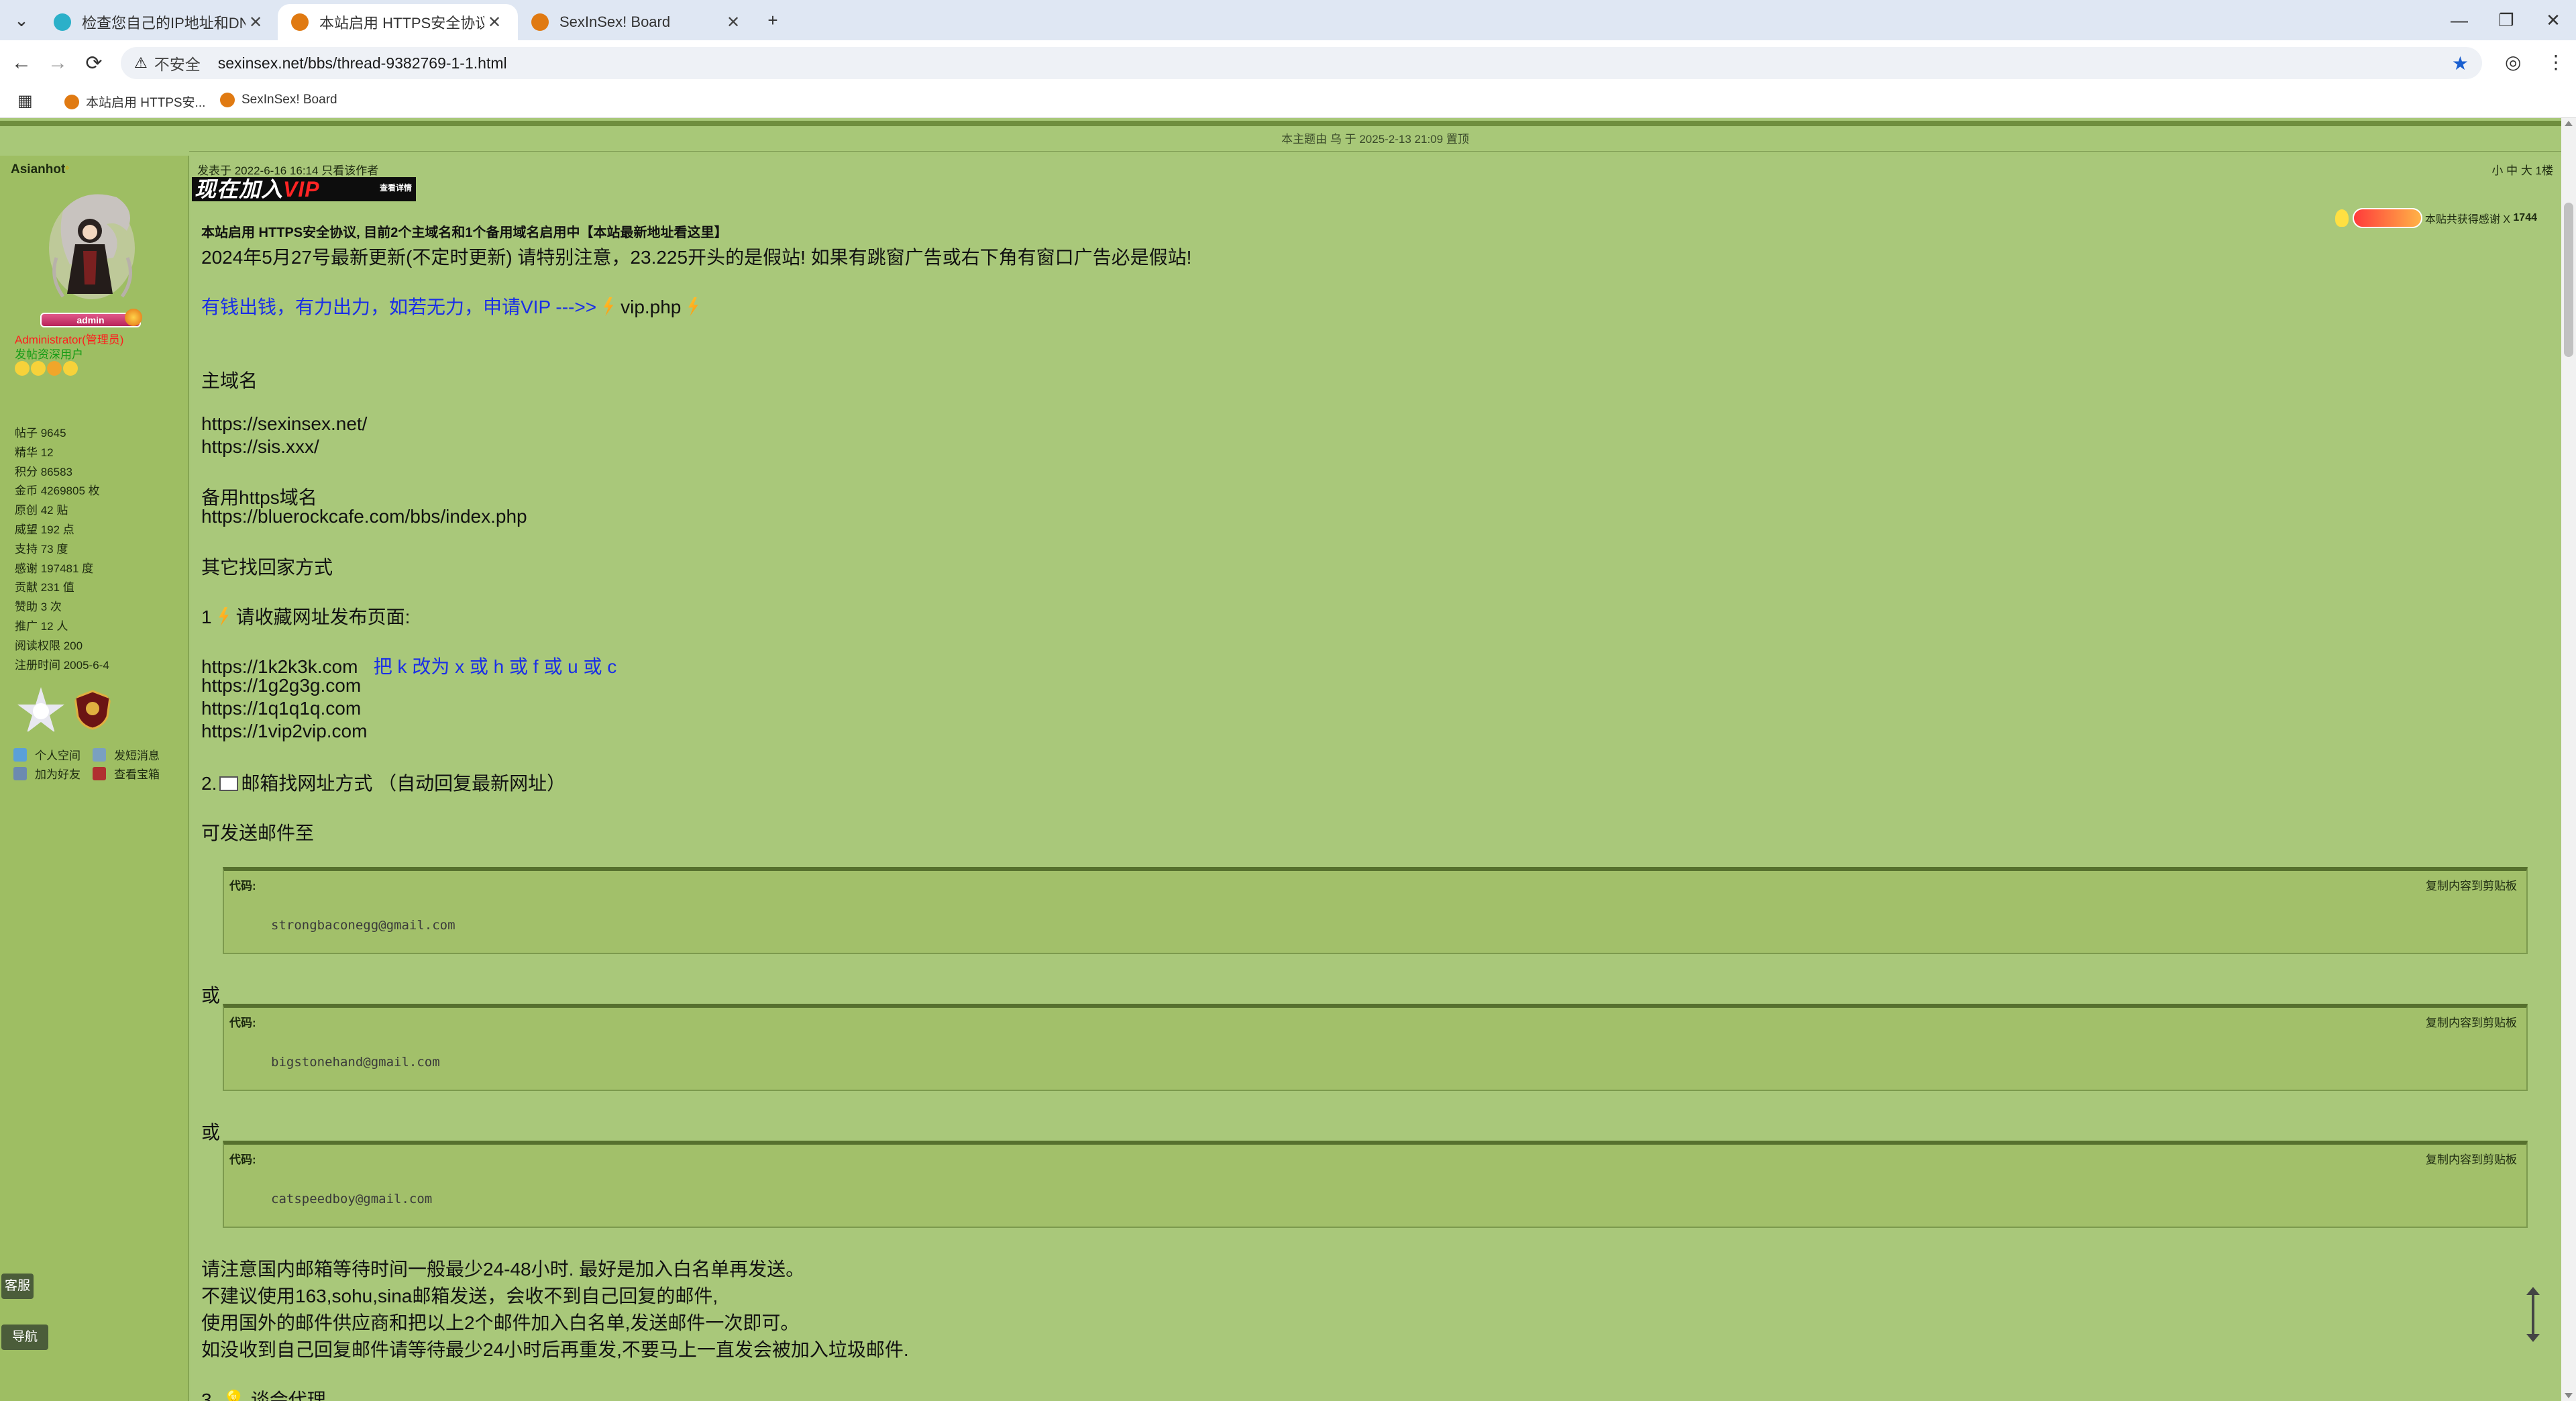 Image resolution: width=2576 pixels, height=1401 pixels. I want to click on tab-title: SexInSex! Board, so click(615, 21).